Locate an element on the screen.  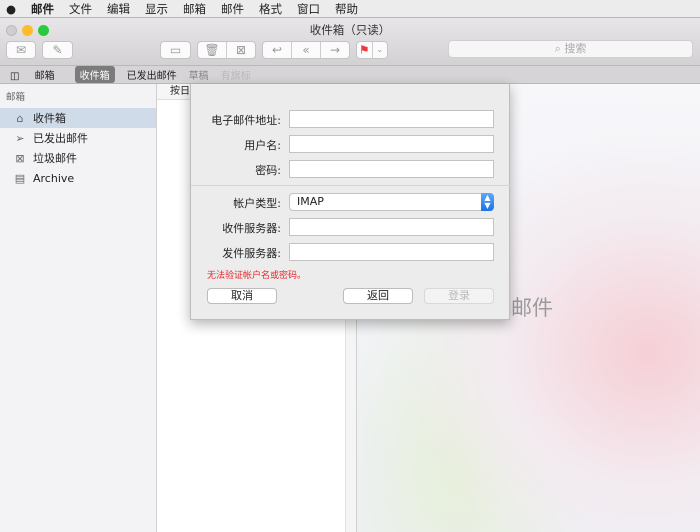
search-field: ⌕ 搜索 is located at coordinates (570, 49).